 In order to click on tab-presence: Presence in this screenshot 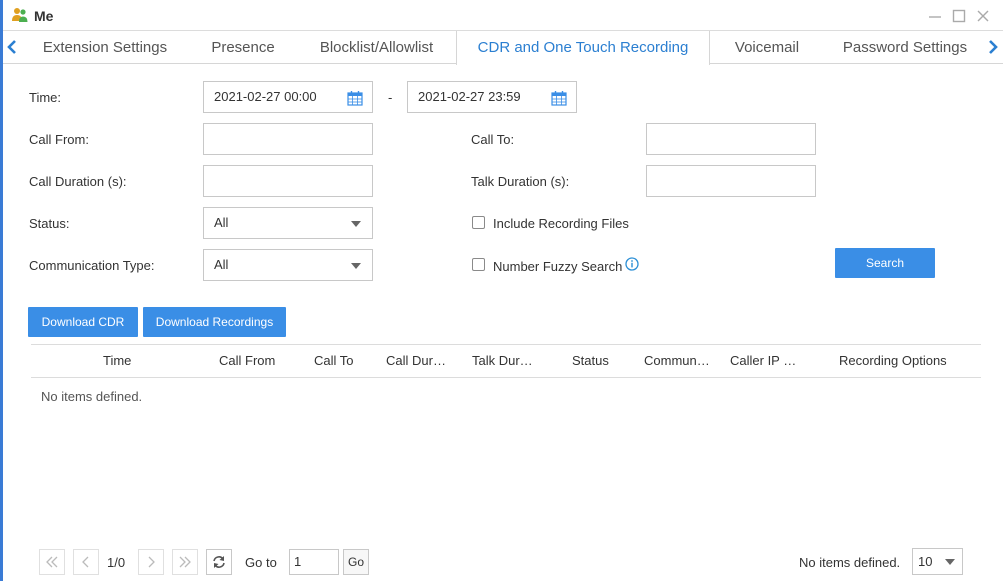, I will do `click(243, 47)`.